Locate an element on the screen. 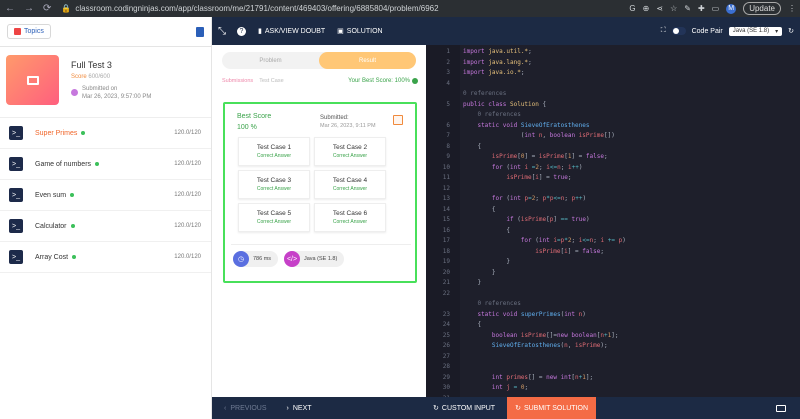  test-case-name: Test Case 2 is located at coordinates (350, 147).